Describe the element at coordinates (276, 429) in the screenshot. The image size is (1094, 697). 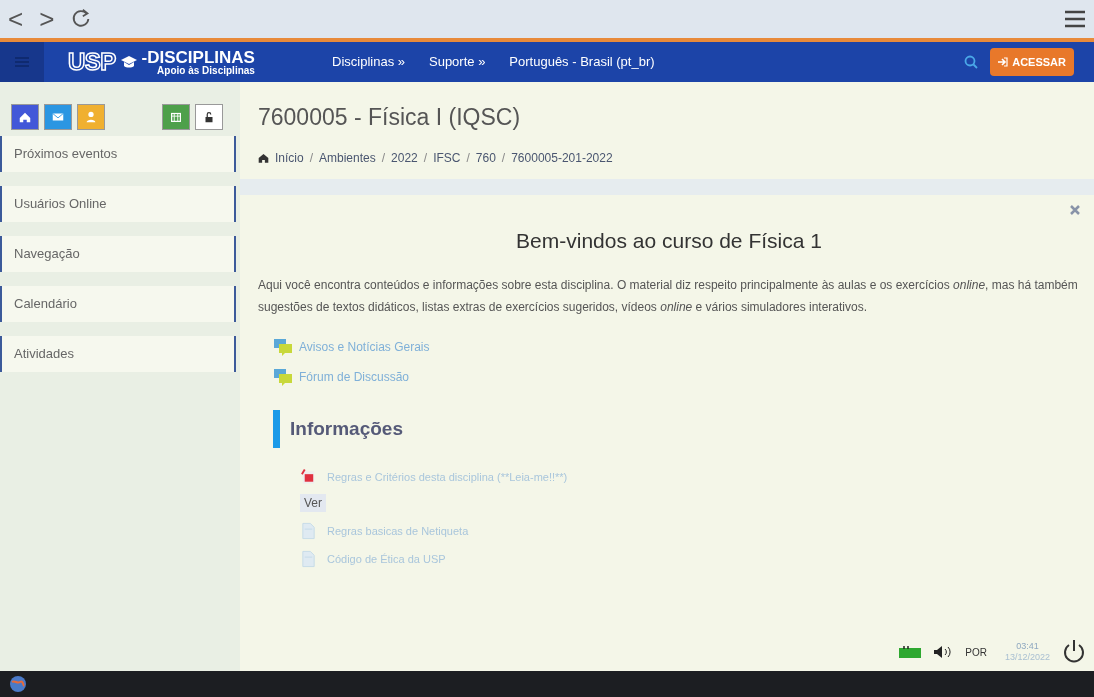
I see `section-marker` at that location.